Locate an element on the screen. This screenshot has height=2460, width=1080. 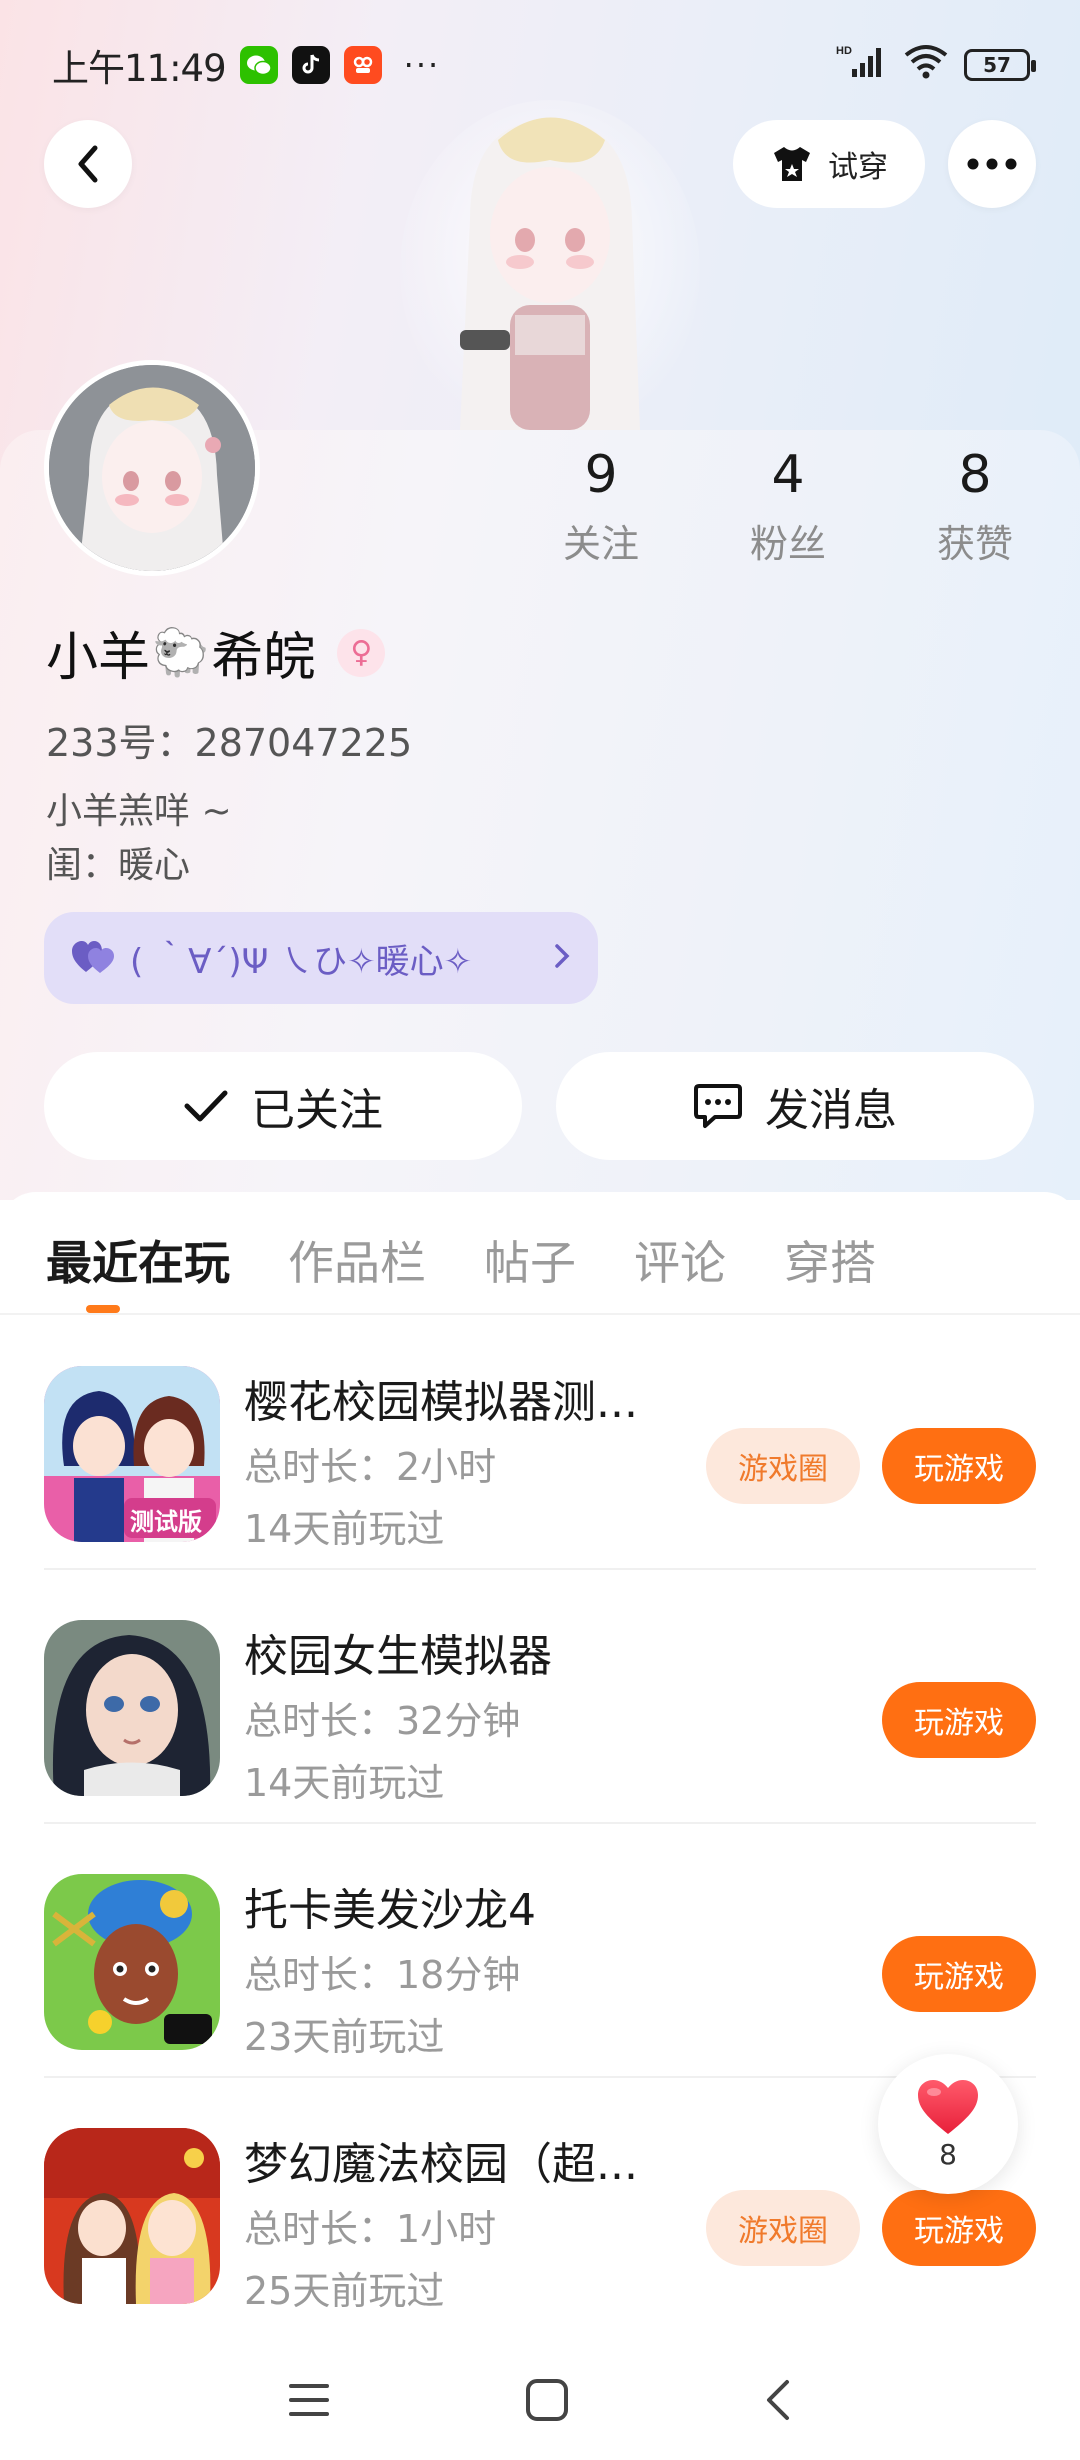
bio-line-1: 小羊羔咩 ~ is located at coordinates (139, 811).